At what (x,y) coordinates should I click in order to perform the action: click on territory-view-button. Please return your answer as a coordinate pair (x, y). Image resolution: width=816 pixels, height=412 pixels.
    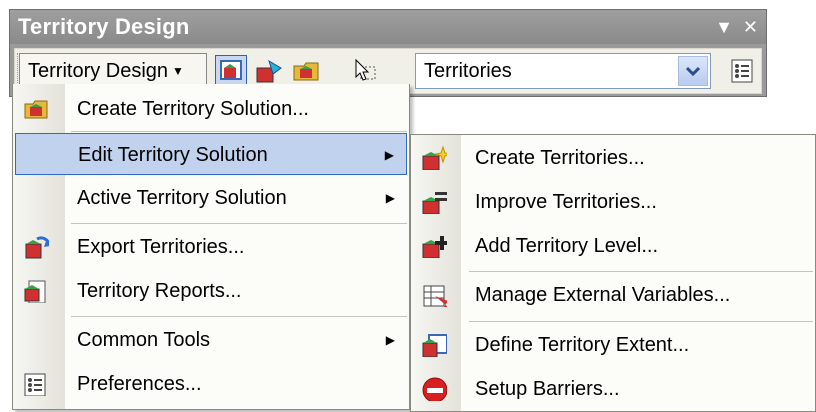
    Looking at the image, I should click on (231, 71).